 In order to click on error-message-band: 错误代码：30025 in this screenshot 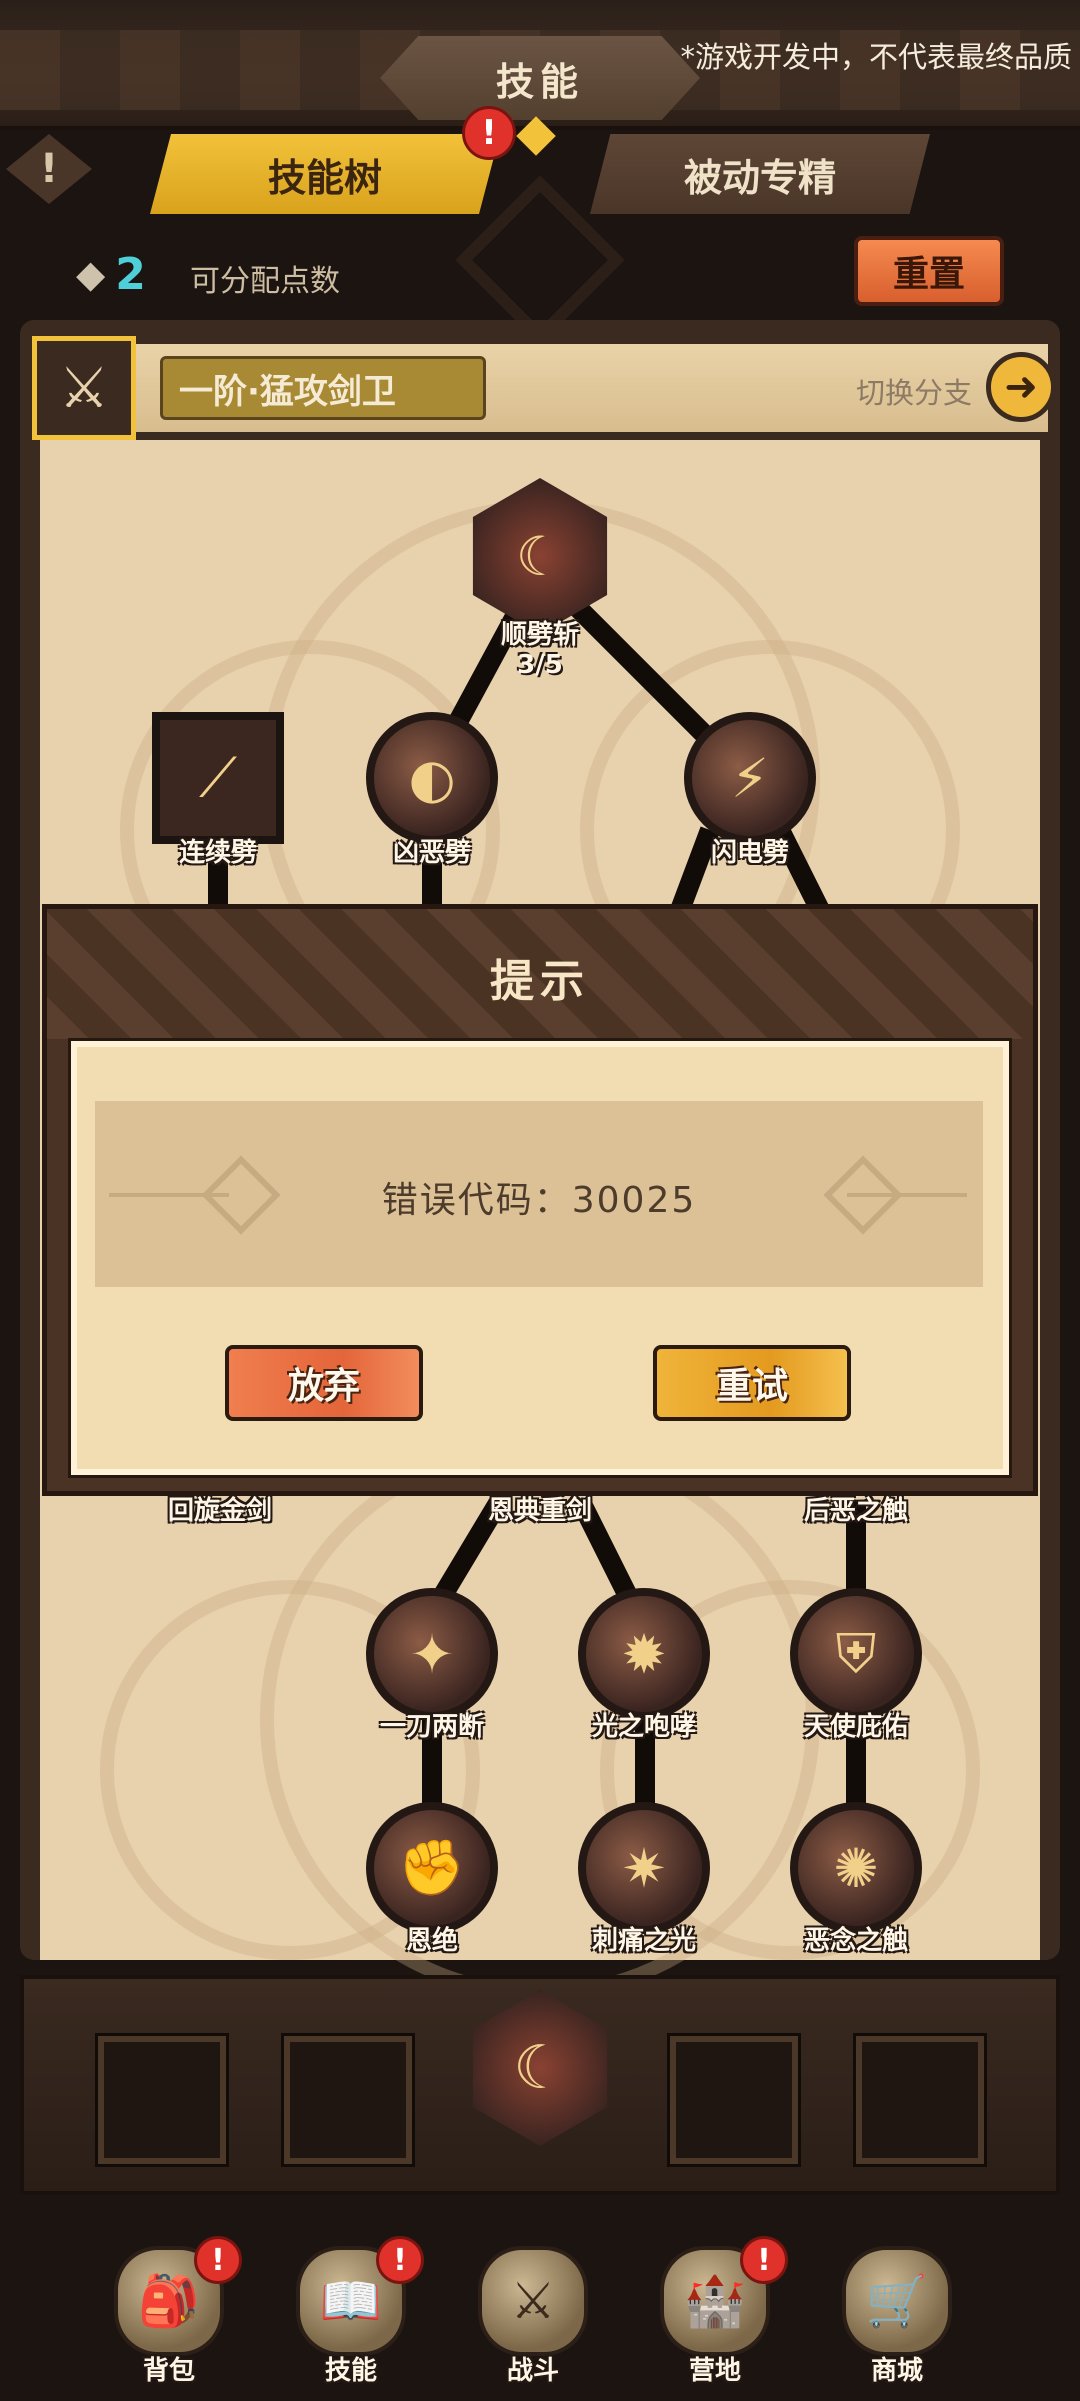, I will do `click(539, 1194)`.